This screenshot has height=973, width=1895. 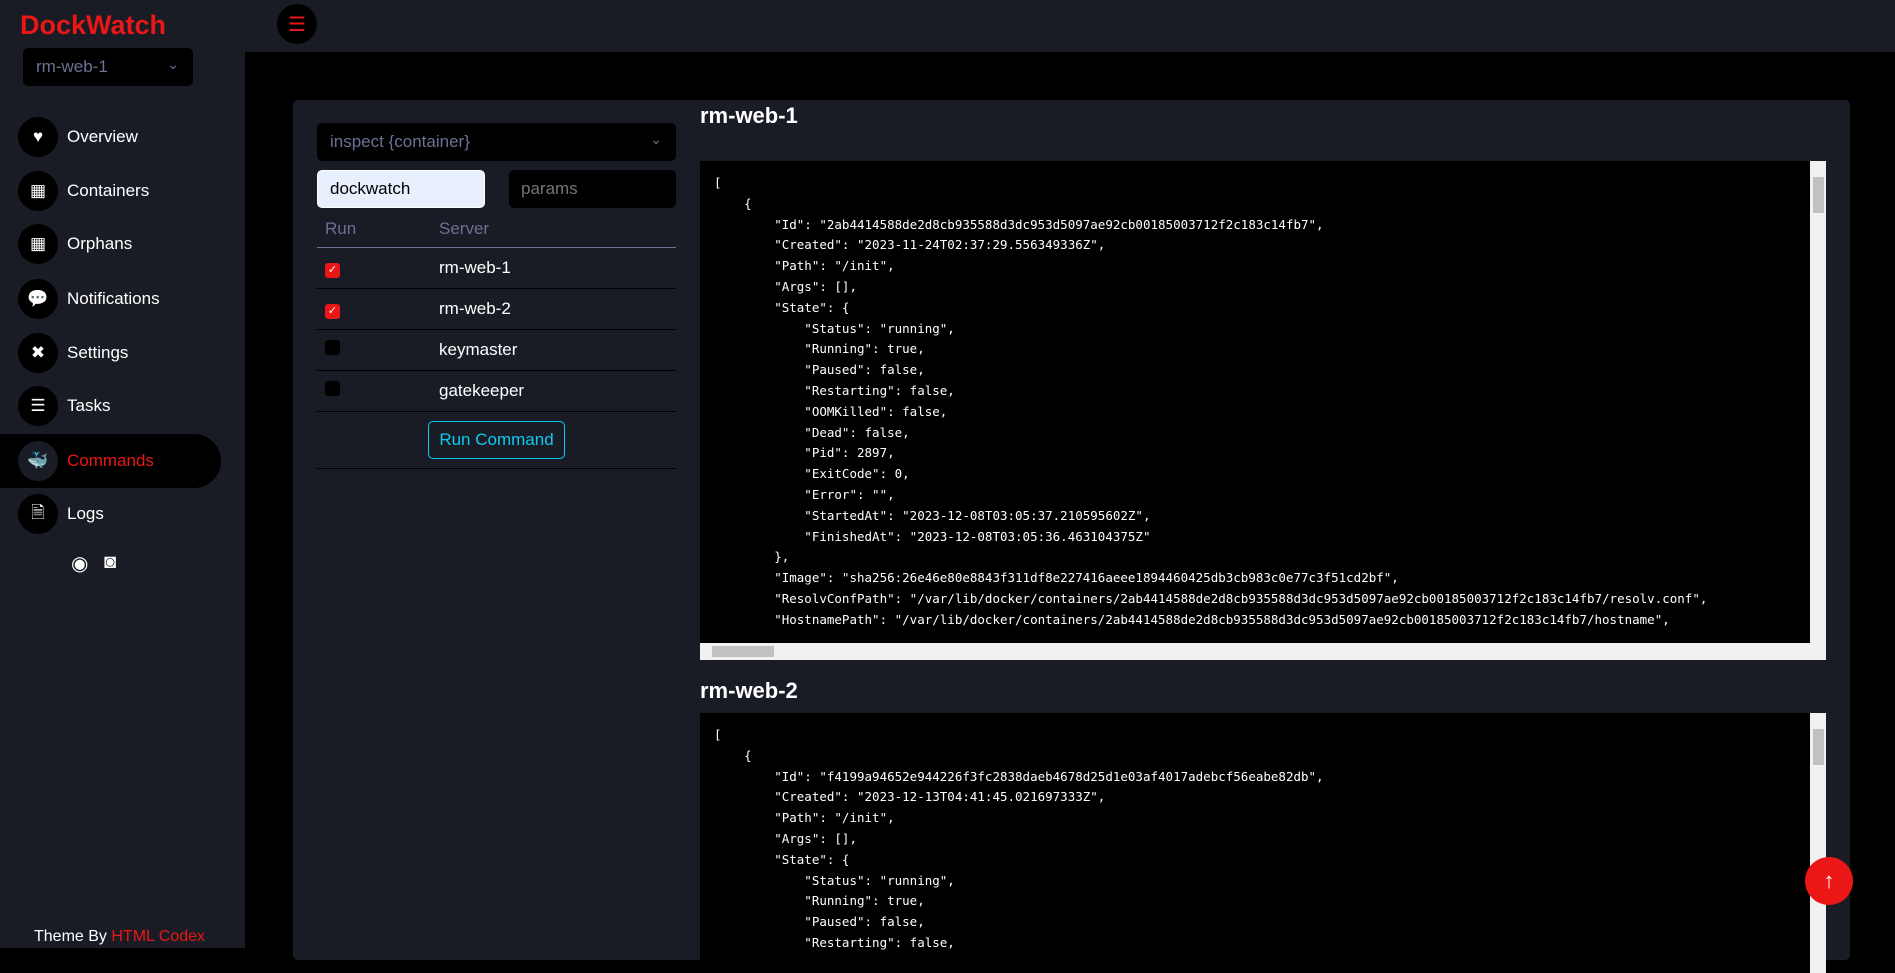 What do you see at coordinates (38, 461) in the screenshot?
I see `docker-icon: 🐳` at bounding box center [38, 461].